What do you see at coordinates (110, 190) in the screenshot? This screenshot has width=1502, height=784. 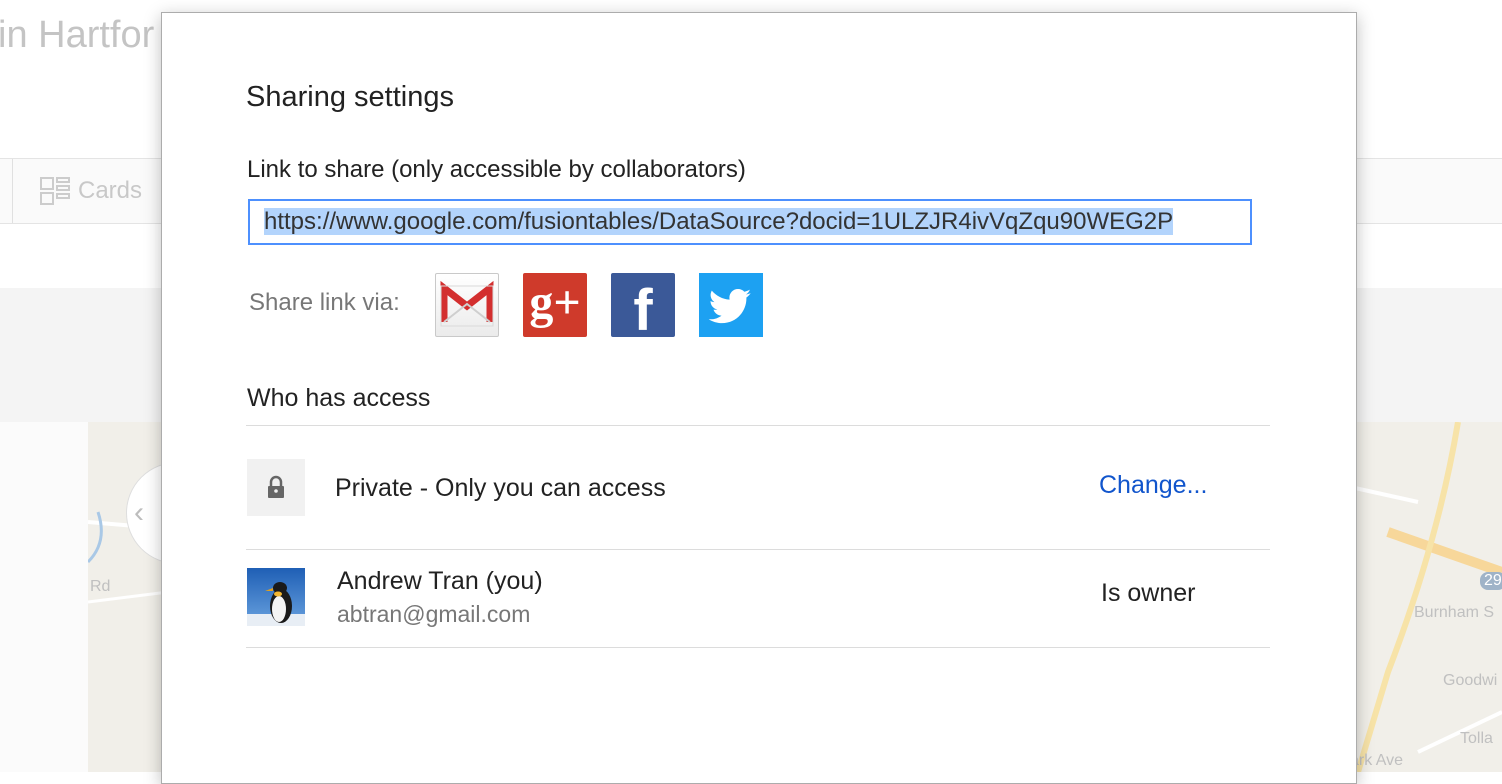 I see `tab-cards-label: Cards` at bounding box center [110, 190].